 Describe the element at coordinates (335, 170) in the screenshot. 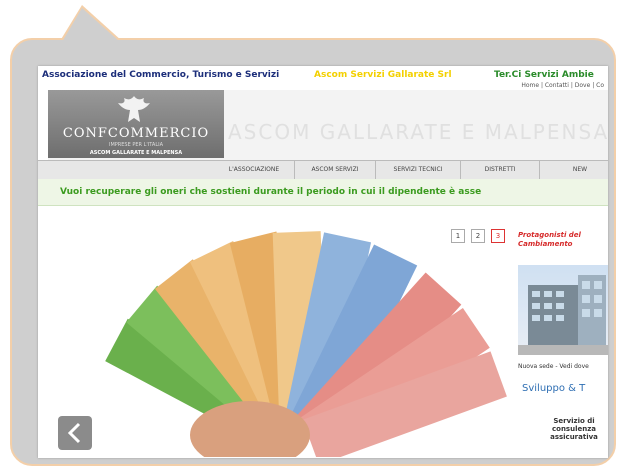

I see `nav-item-ascom-servizi: ASCOM SERVIZI` at that location.